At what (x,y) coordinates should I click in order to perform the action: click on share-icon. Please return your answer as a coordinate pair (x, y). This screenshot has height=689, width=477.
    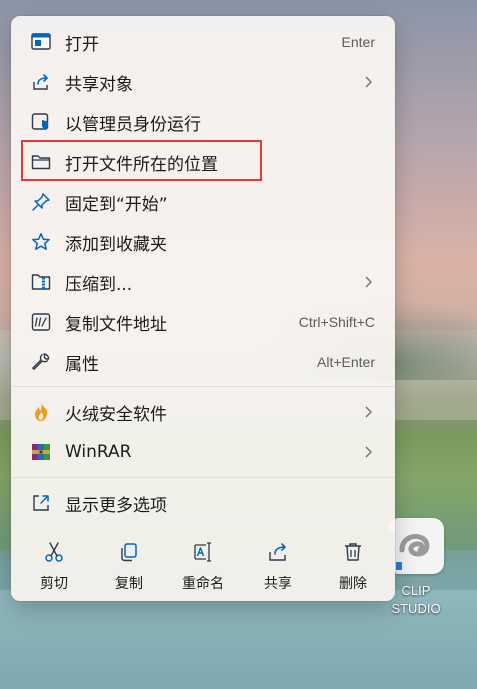
    Looking at the image, I should click on (278, 552).